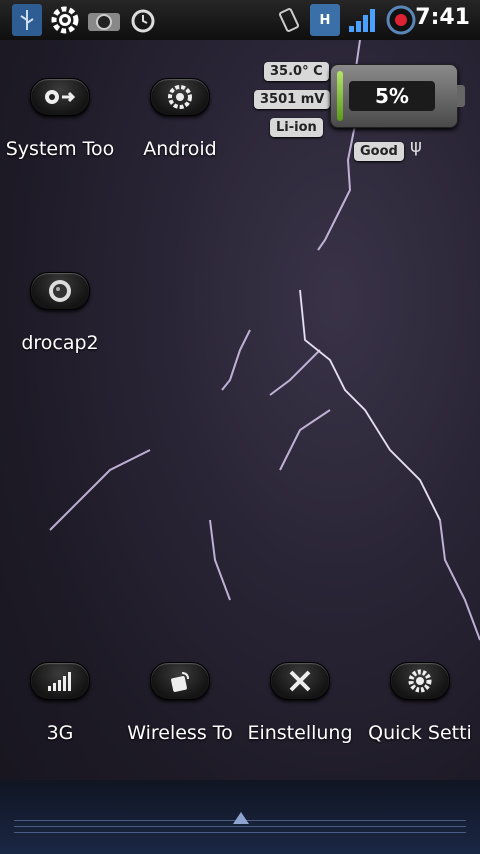 This screenshot has width=480, height=854. What do you see at coordinates (60, 97) in the screenshot?
I see `system-tools-icon` at bounding box center [60, 97].